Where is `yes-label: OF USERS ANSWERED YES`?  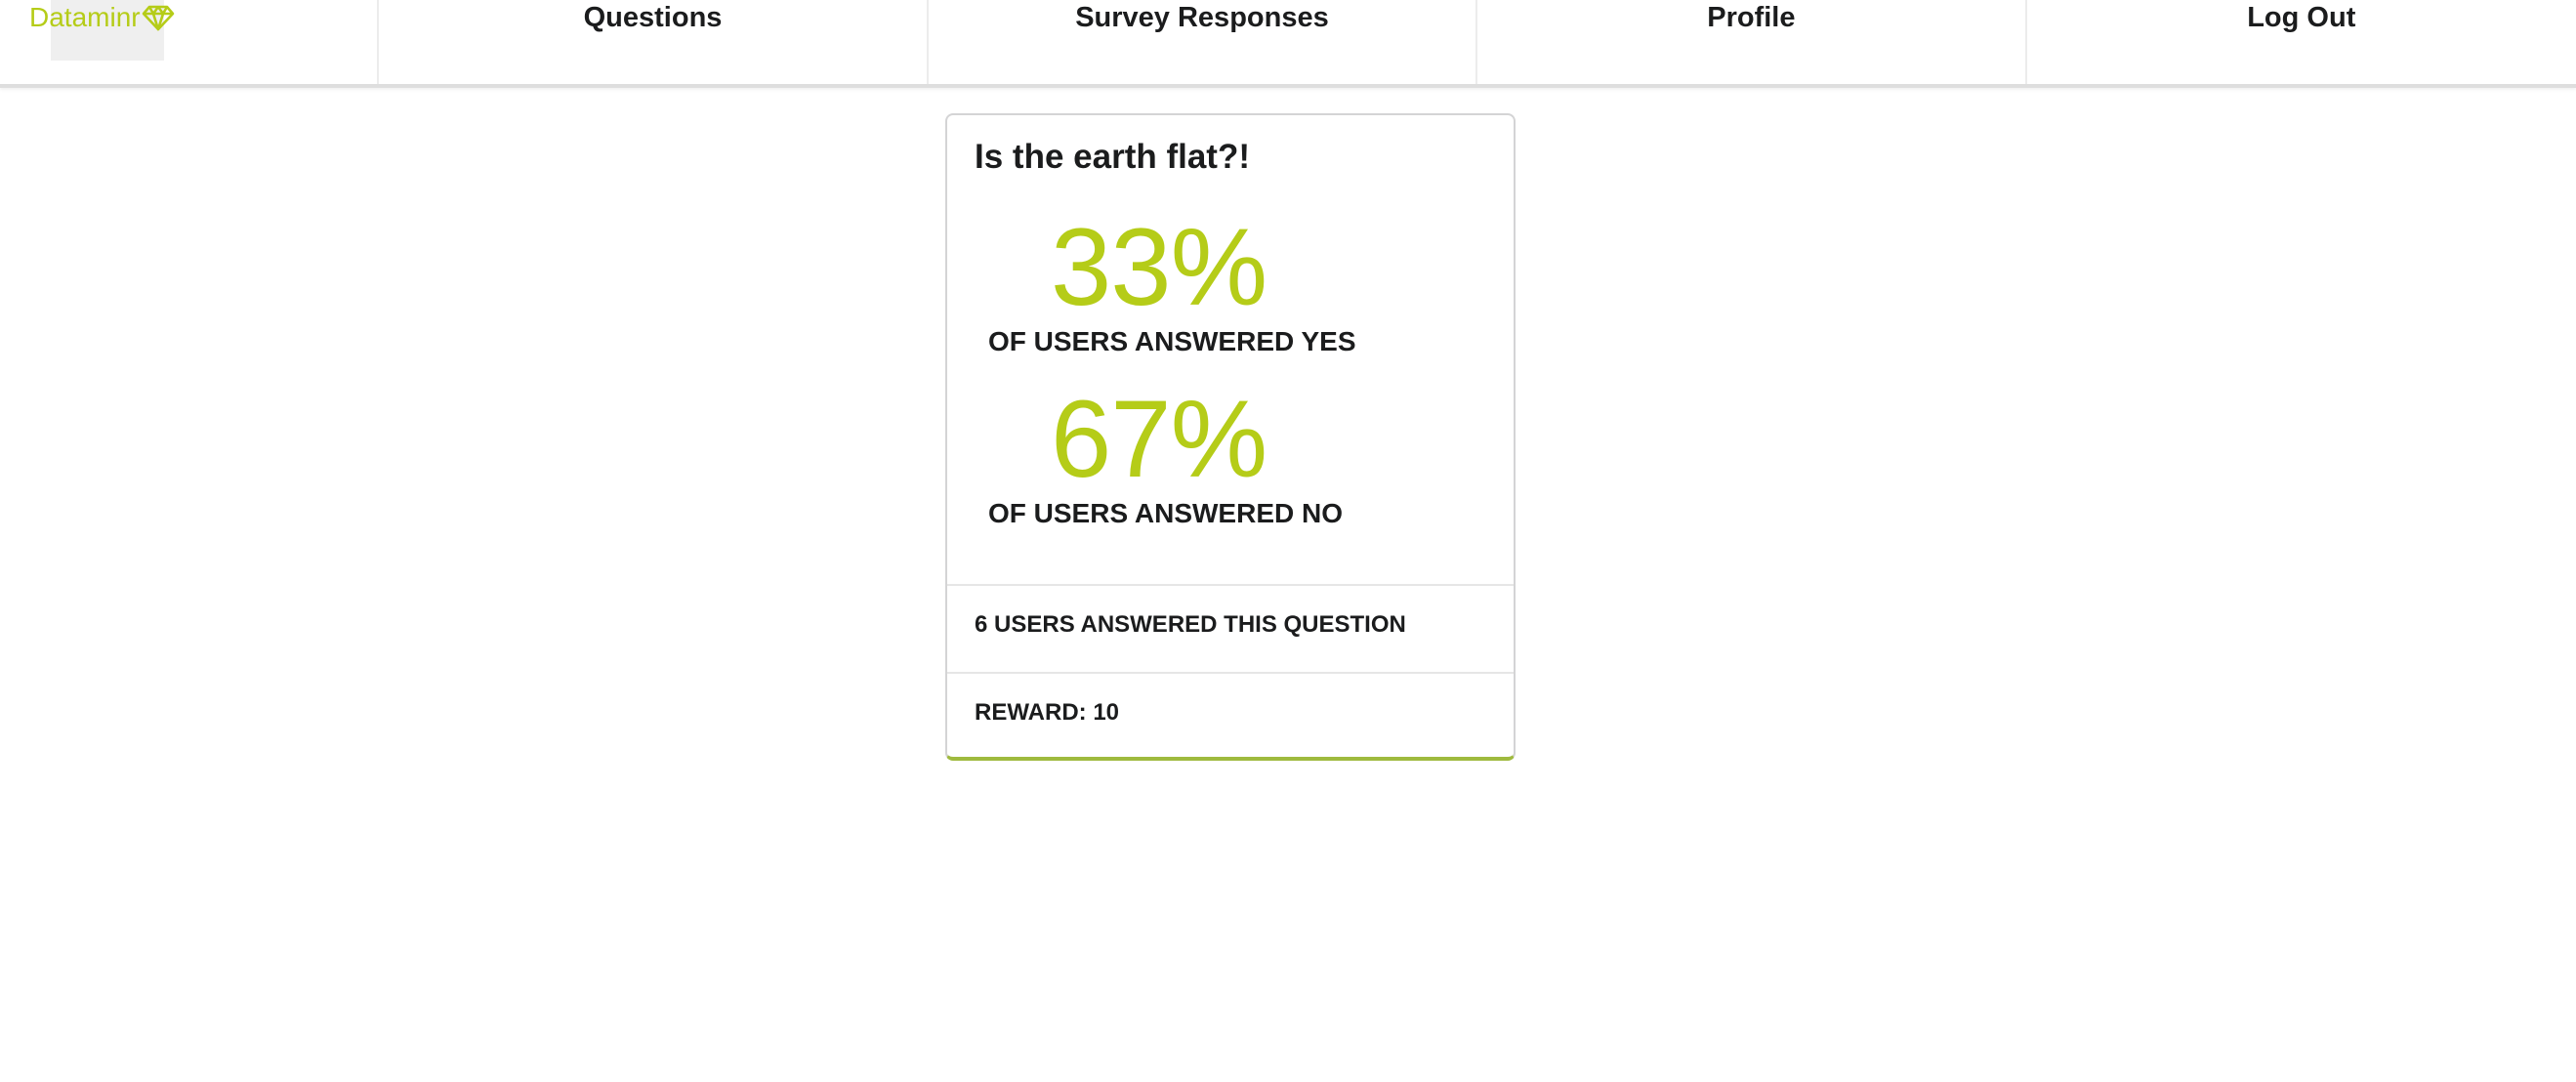
yes-label: OF USERS ANSWERED YES is located at coordinates (1172, 341).